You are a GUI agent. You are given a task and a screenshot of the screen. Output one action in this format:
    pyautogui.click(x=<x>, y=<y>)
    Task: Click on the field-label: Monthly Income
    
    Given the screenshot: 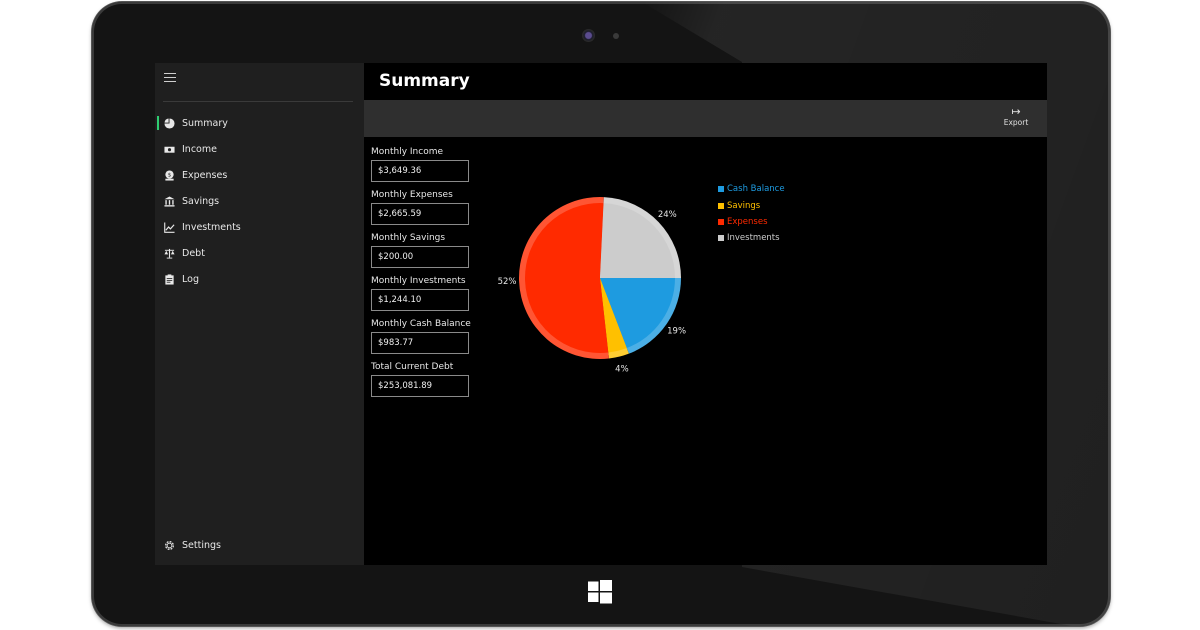 What is the action you would take?
    pyautogui.click(x=407, y=152)
    